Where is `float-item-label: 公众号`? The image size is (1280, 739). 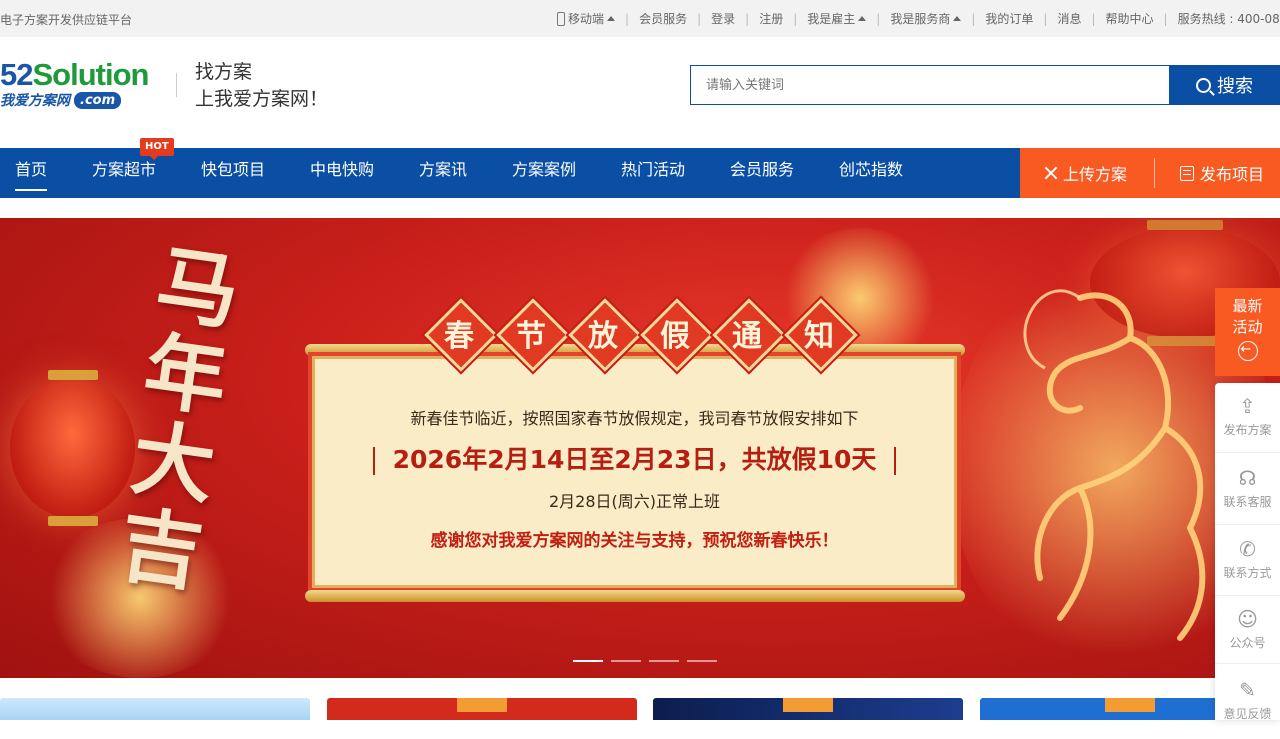
float-item-label: 公众号 is located at coordinates (1247, 643).